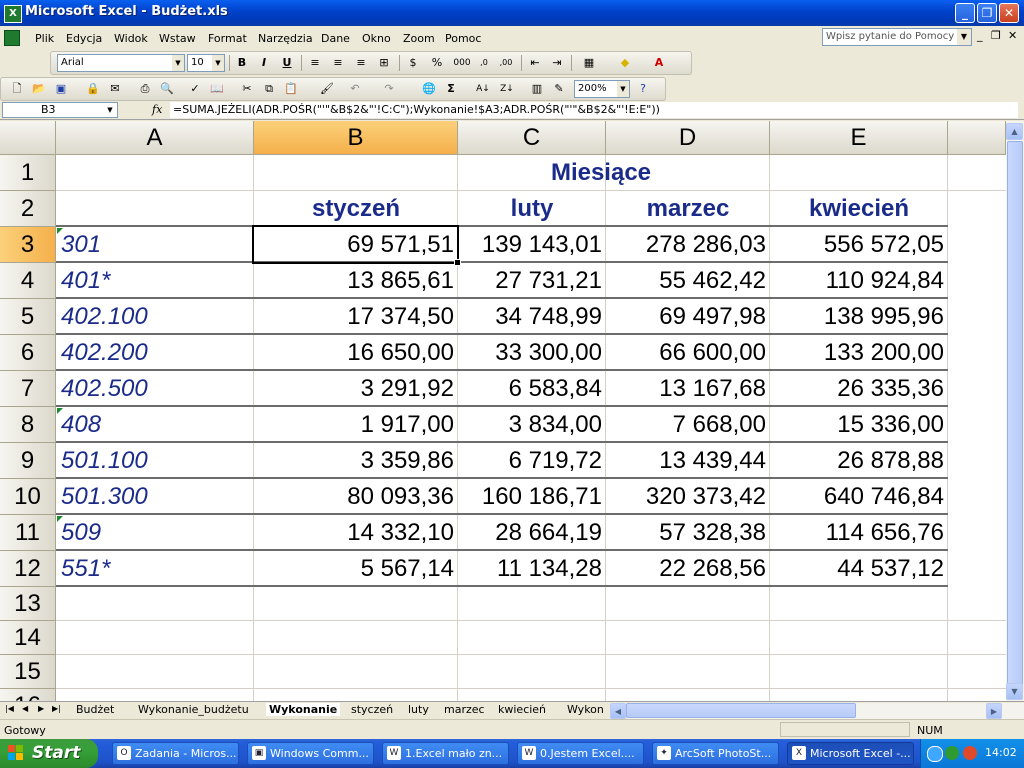 Image resolution: width=1024 pixels, height=768 pixels. I want to click on account-cell: 402.500, so click(155, 389).